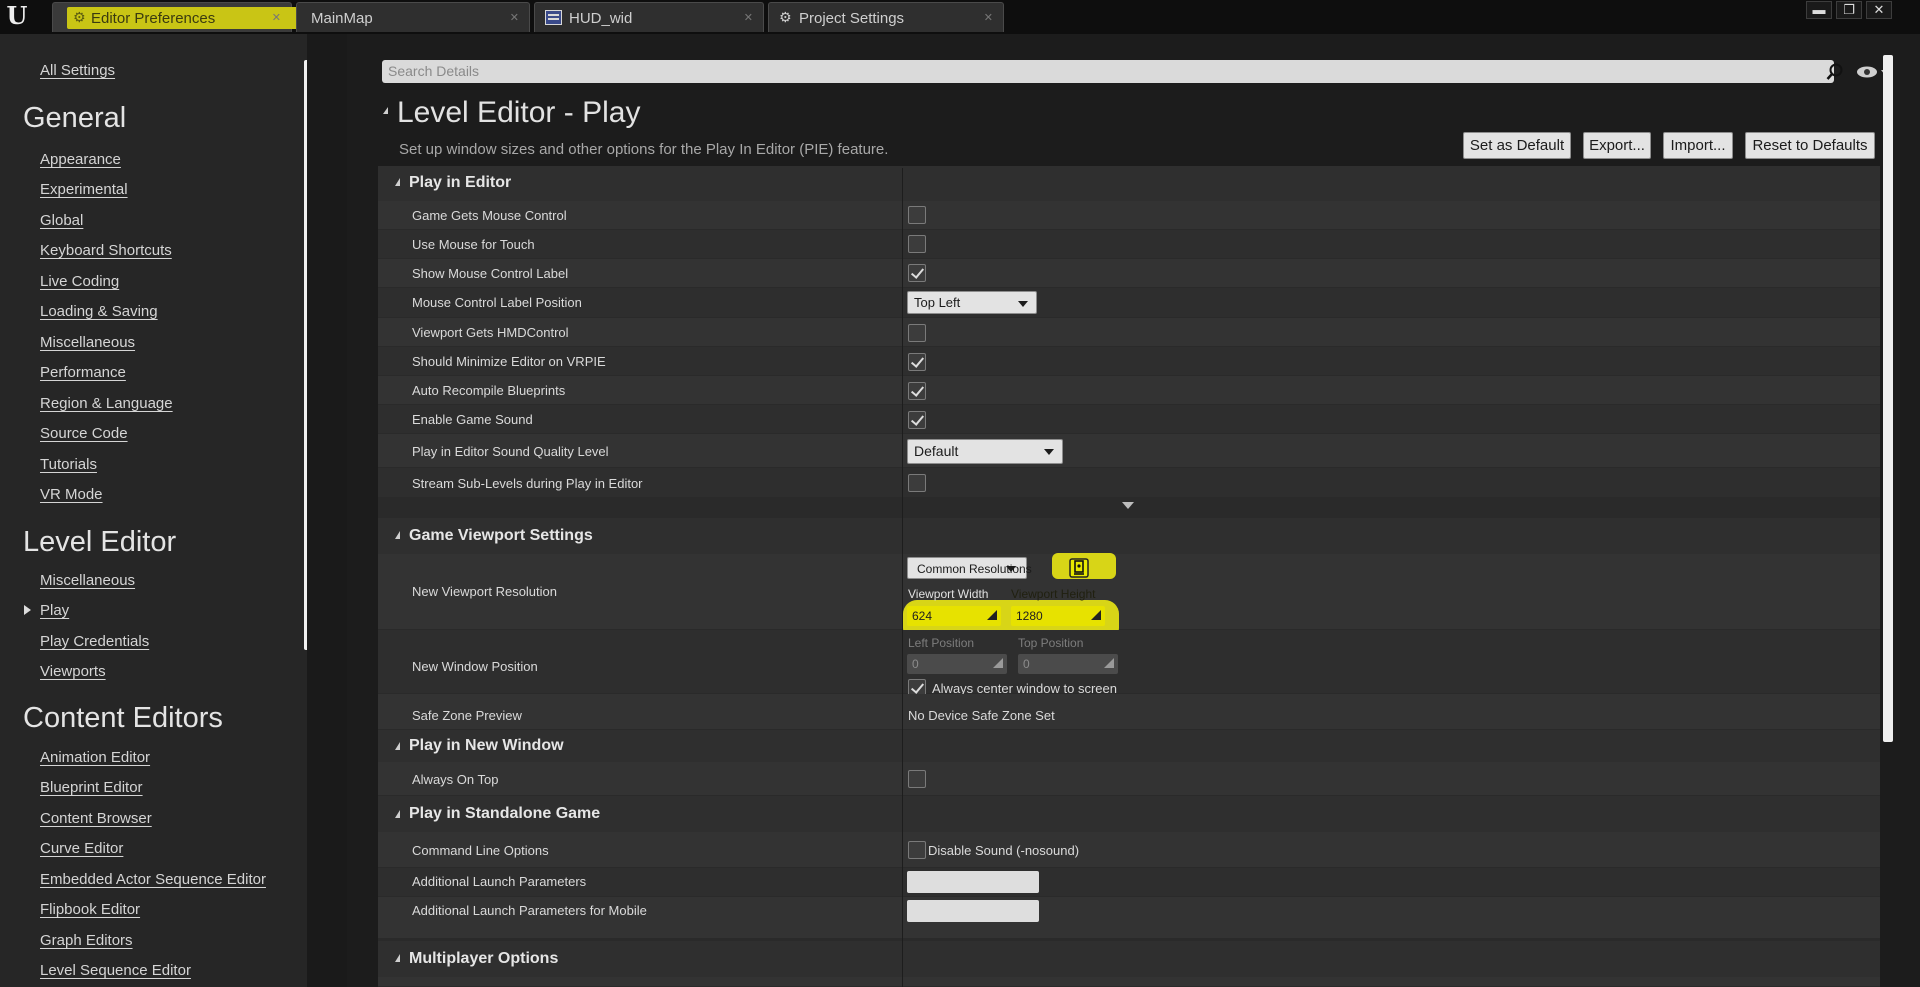  I want to click on details-scrollbar, so click(1888, 398).